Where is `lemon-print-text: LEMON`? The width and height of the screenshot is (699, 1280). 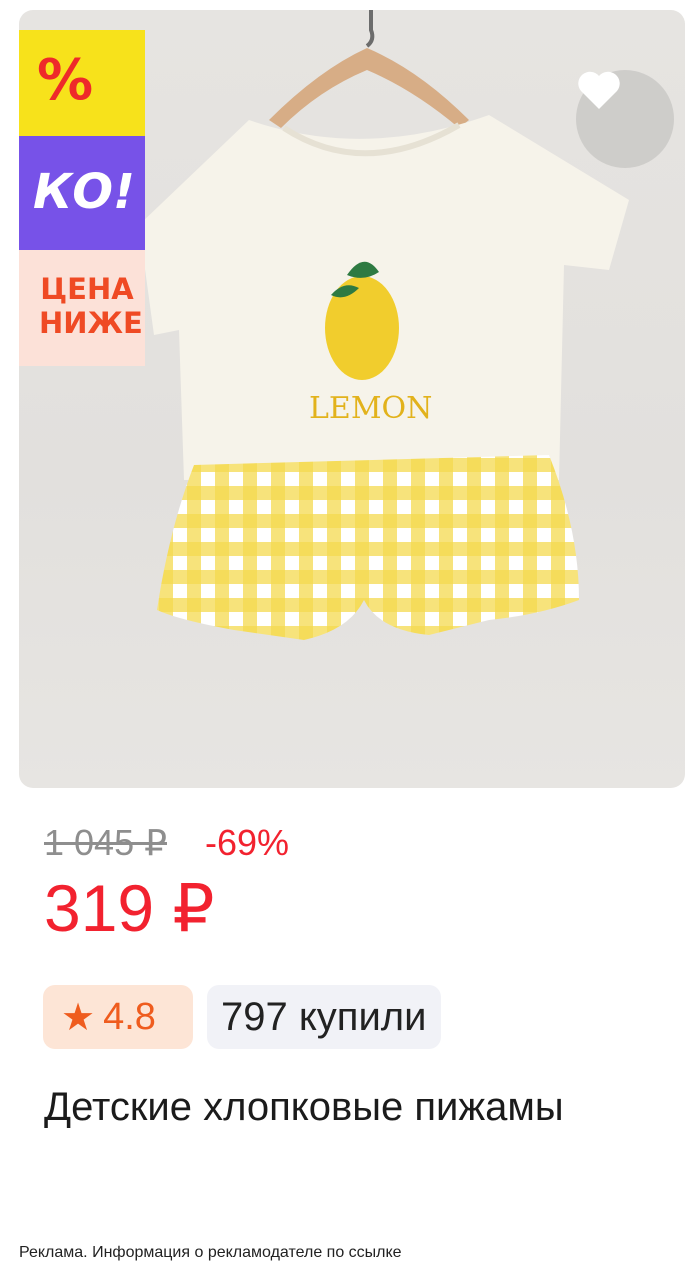
lemon-print-text: LEMON is located at coordinates (370, 408).